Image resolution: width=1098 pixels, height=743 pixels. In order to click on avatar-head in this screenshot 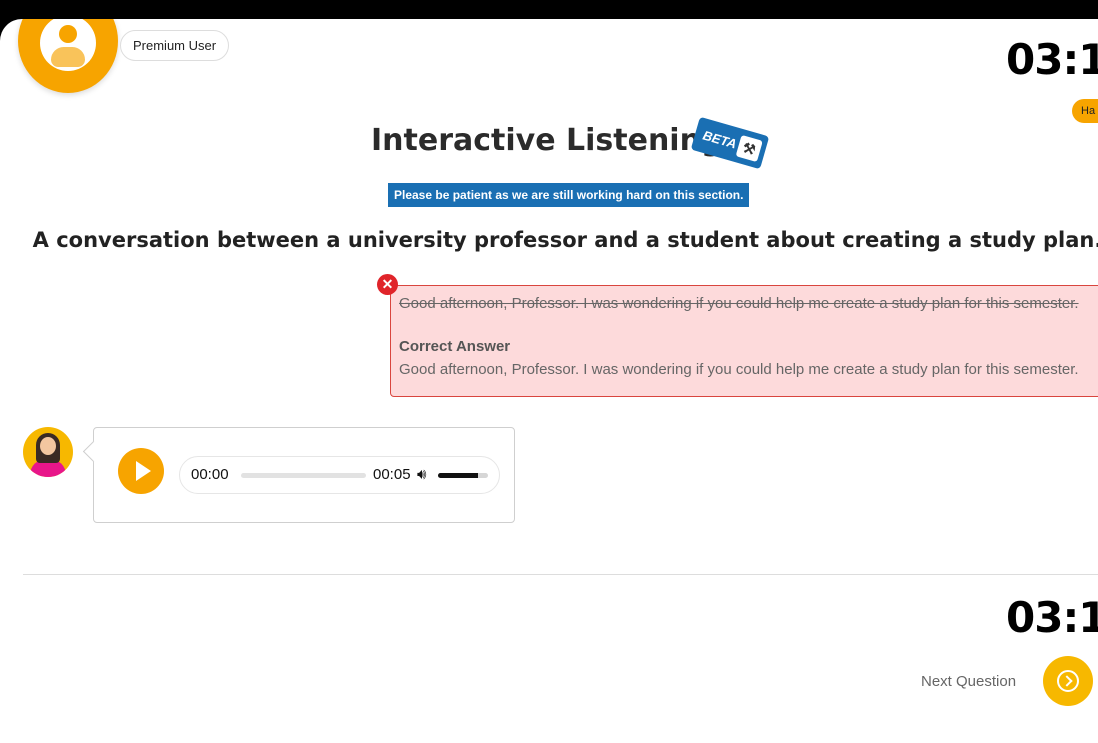, I will do `click(68, 34)`.